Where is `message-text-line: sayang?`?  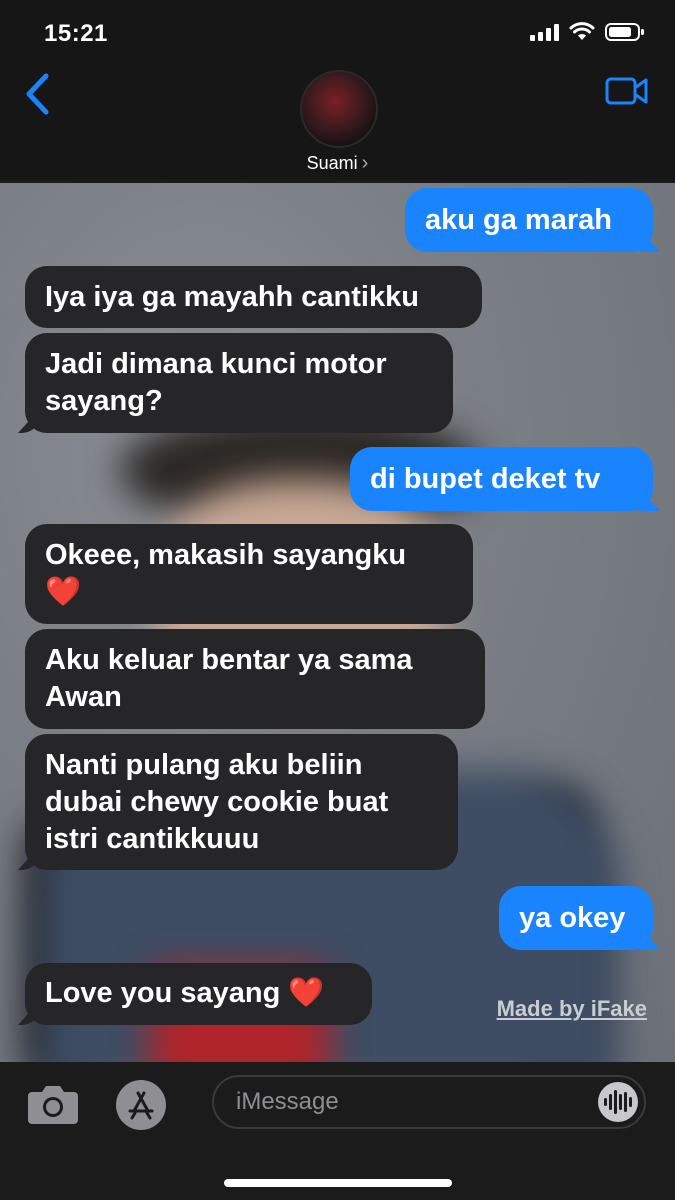
message-text-line: sayang? is located at coordinates (104, 401).